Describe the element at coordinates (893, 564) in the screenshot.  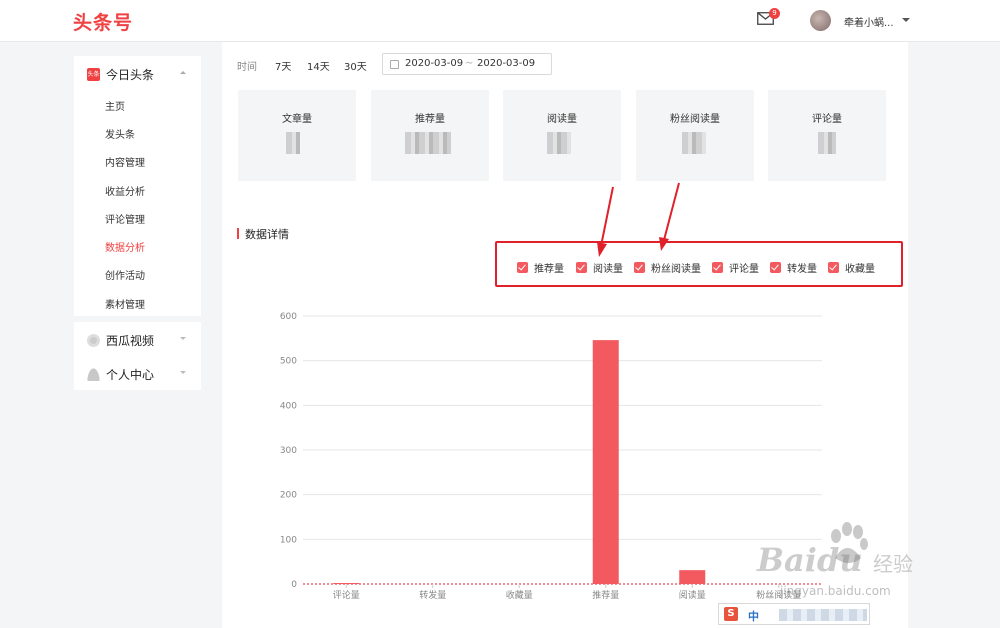
I see `watermark-cn: 经验` at that location.